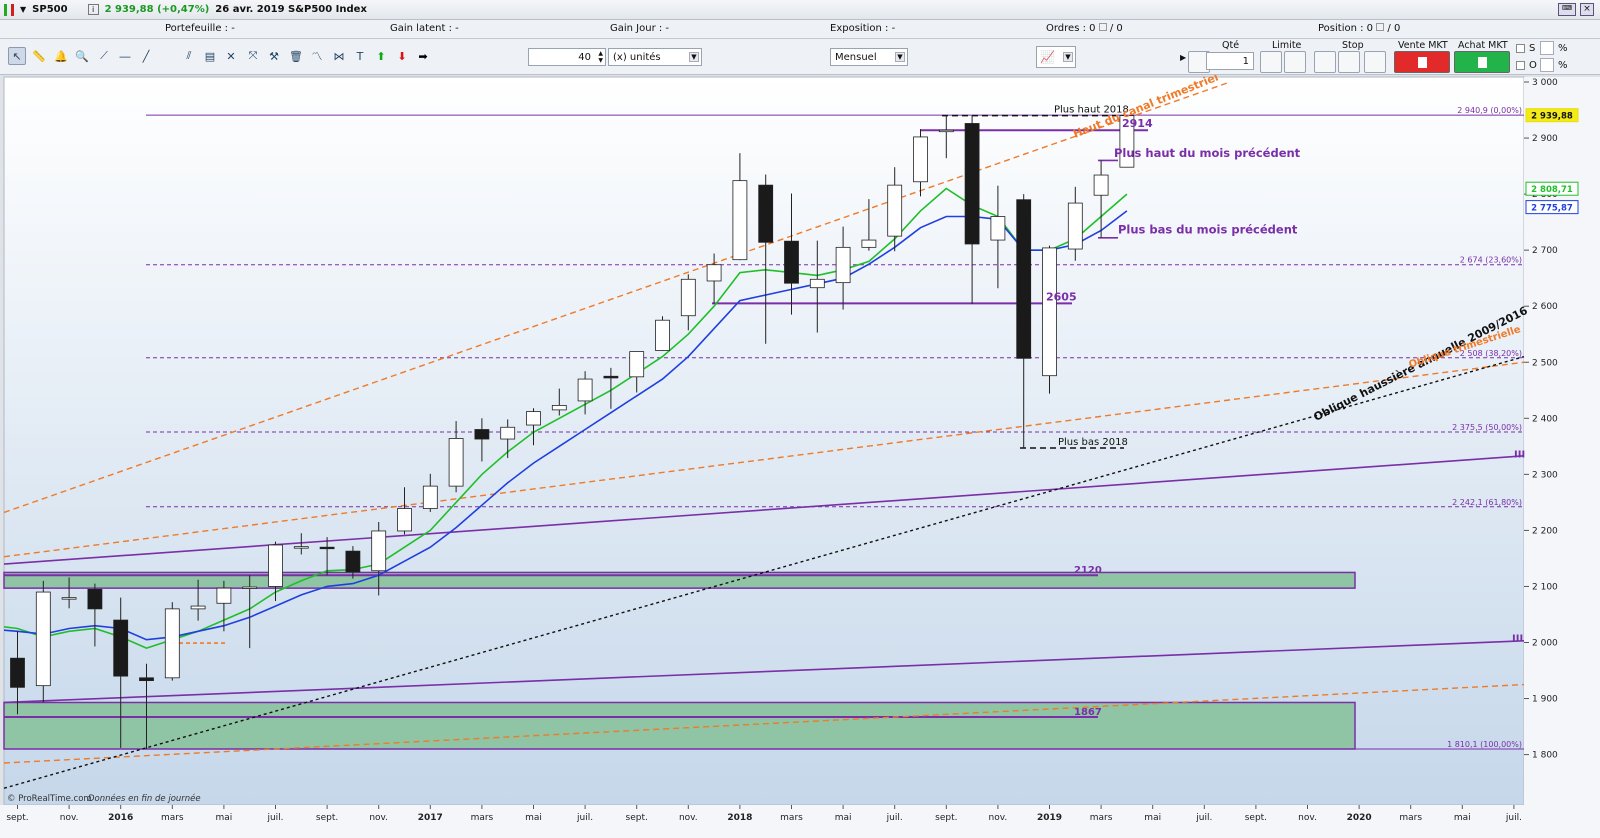 This screenshot has width=1600, height=838. I want to click on pattern-icon: ⋈, so click(339, 56).